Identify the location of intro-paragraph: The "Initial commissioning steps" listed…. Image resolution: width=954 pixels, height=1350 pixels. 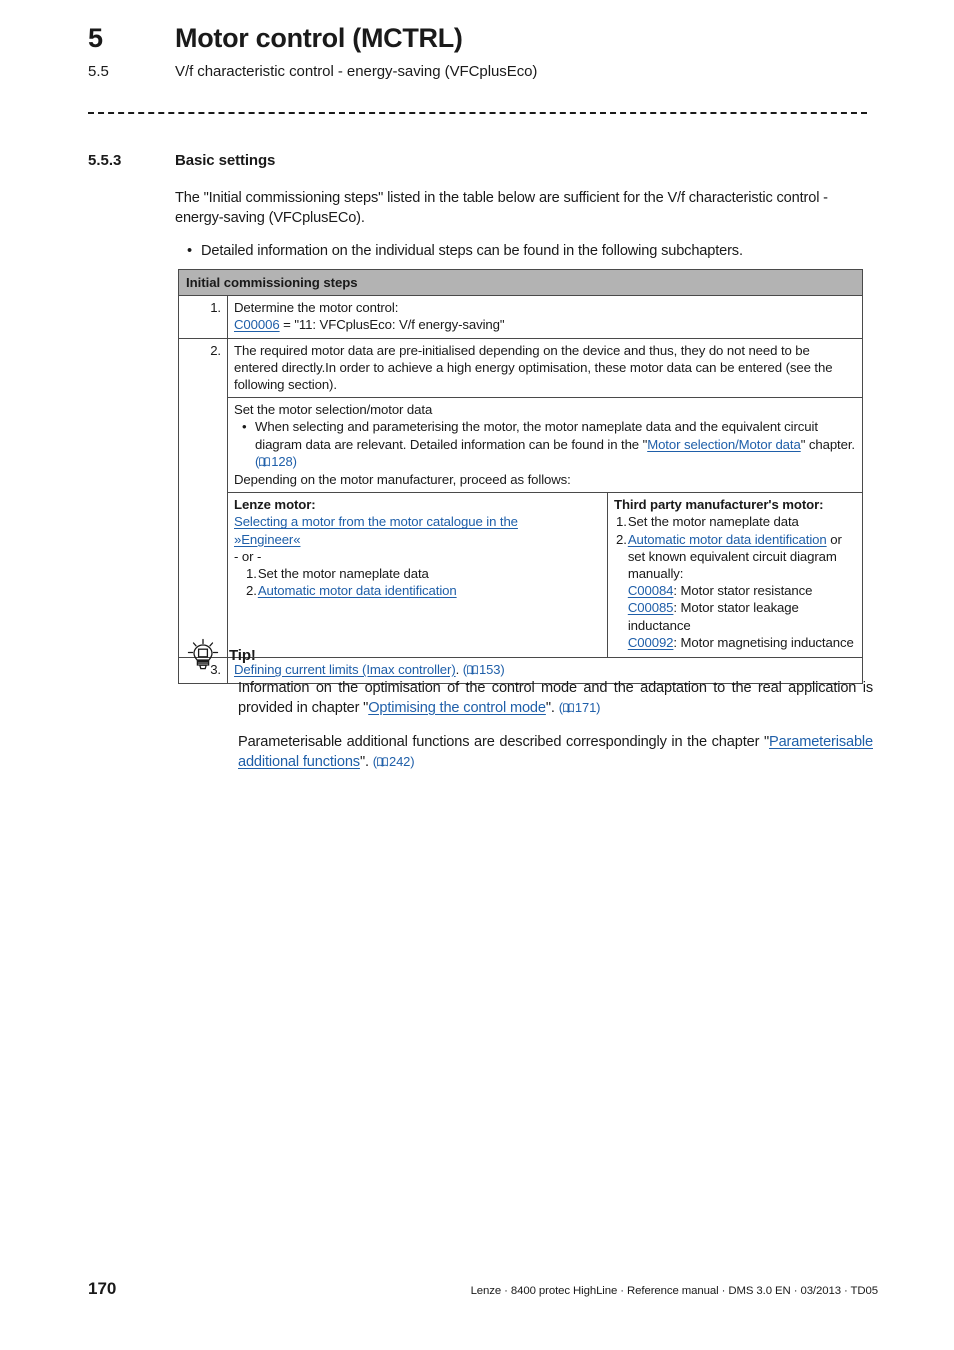
(501, 208).